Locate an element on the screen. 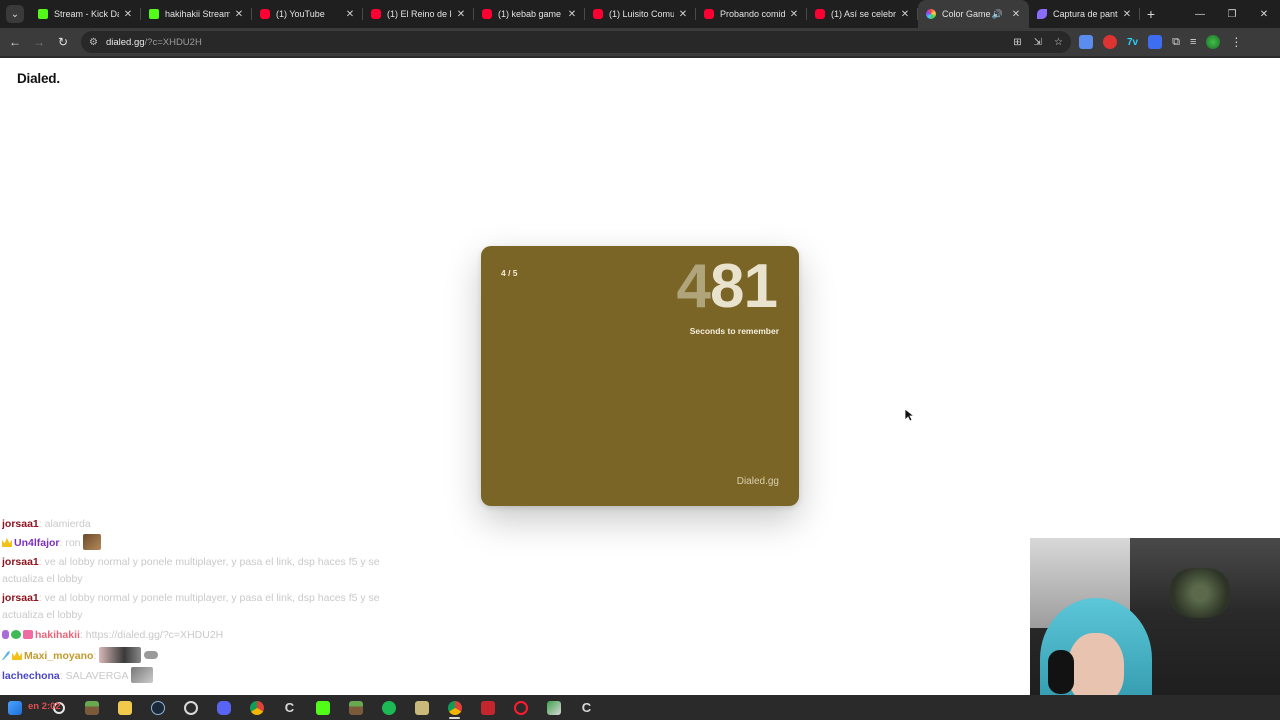  back-arrow-icon: ← is located at coordinates (15, 42).